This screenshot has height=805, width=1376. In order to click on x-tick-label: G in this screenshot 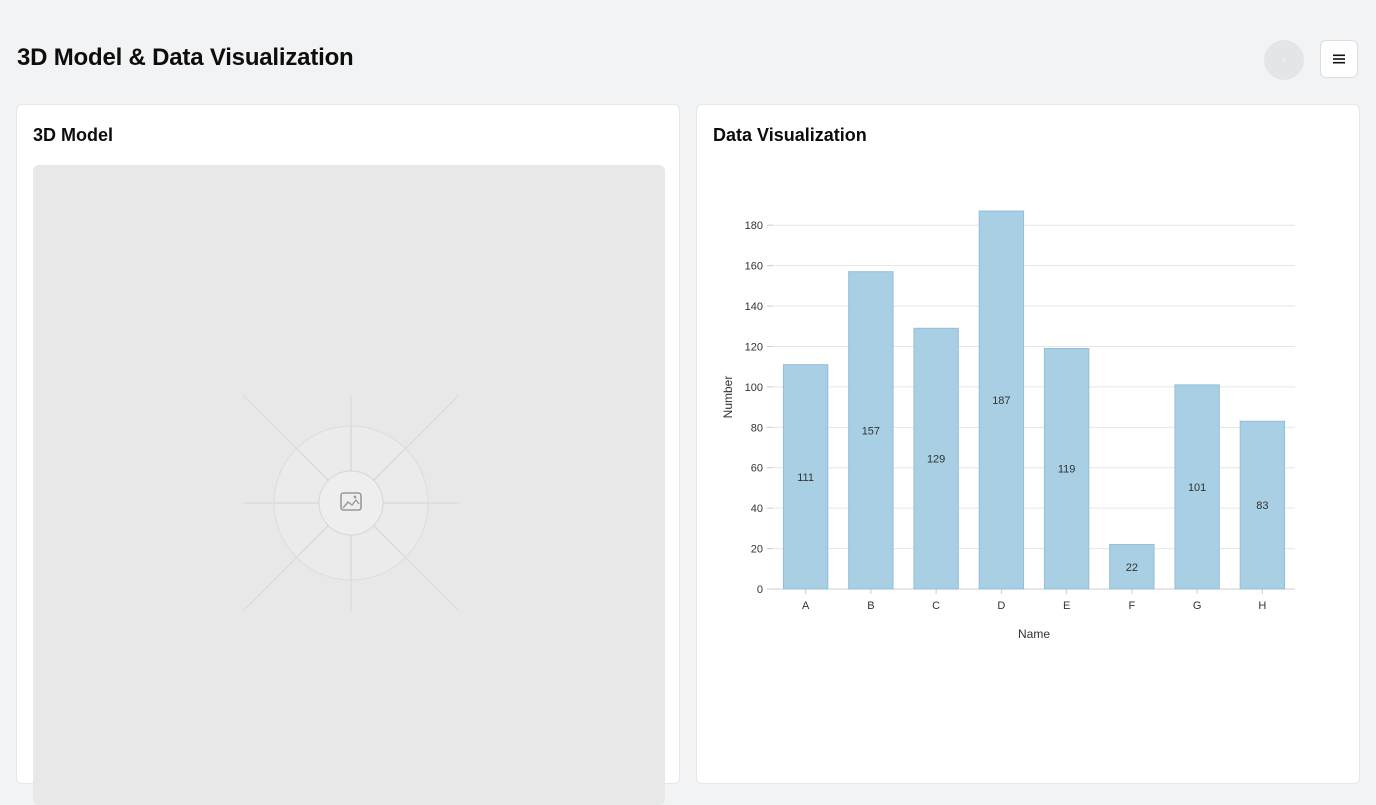, I will do `click(1197, 606)`.